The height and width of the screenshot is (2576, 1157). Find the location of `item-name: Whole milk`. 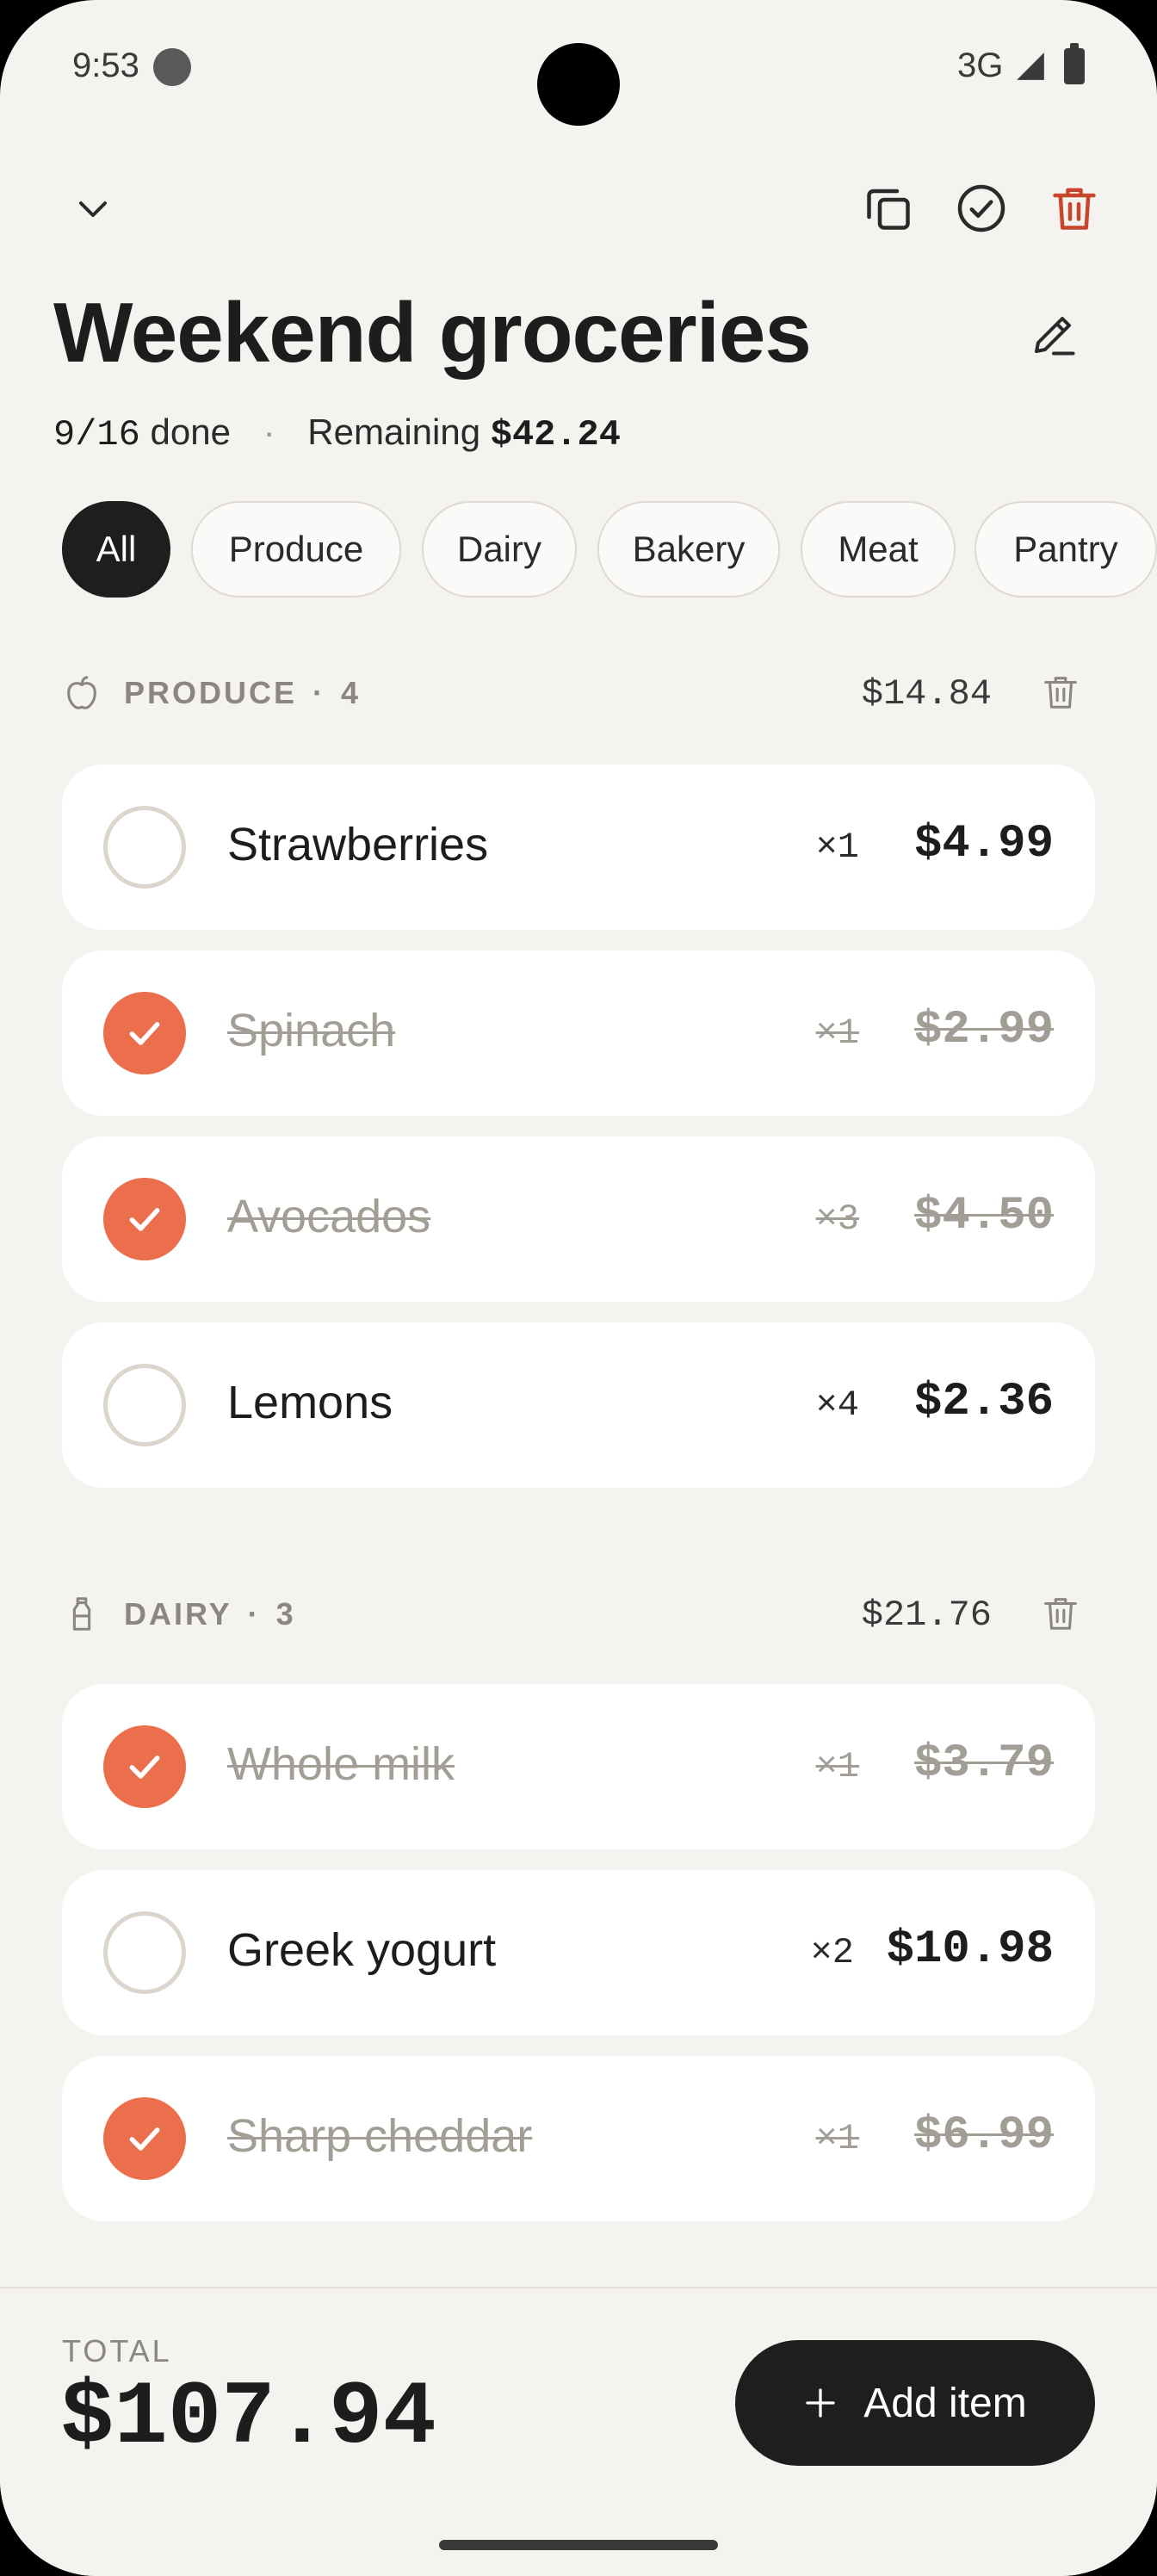

item-name: Whole milk is located at coordinates (341, 1764).